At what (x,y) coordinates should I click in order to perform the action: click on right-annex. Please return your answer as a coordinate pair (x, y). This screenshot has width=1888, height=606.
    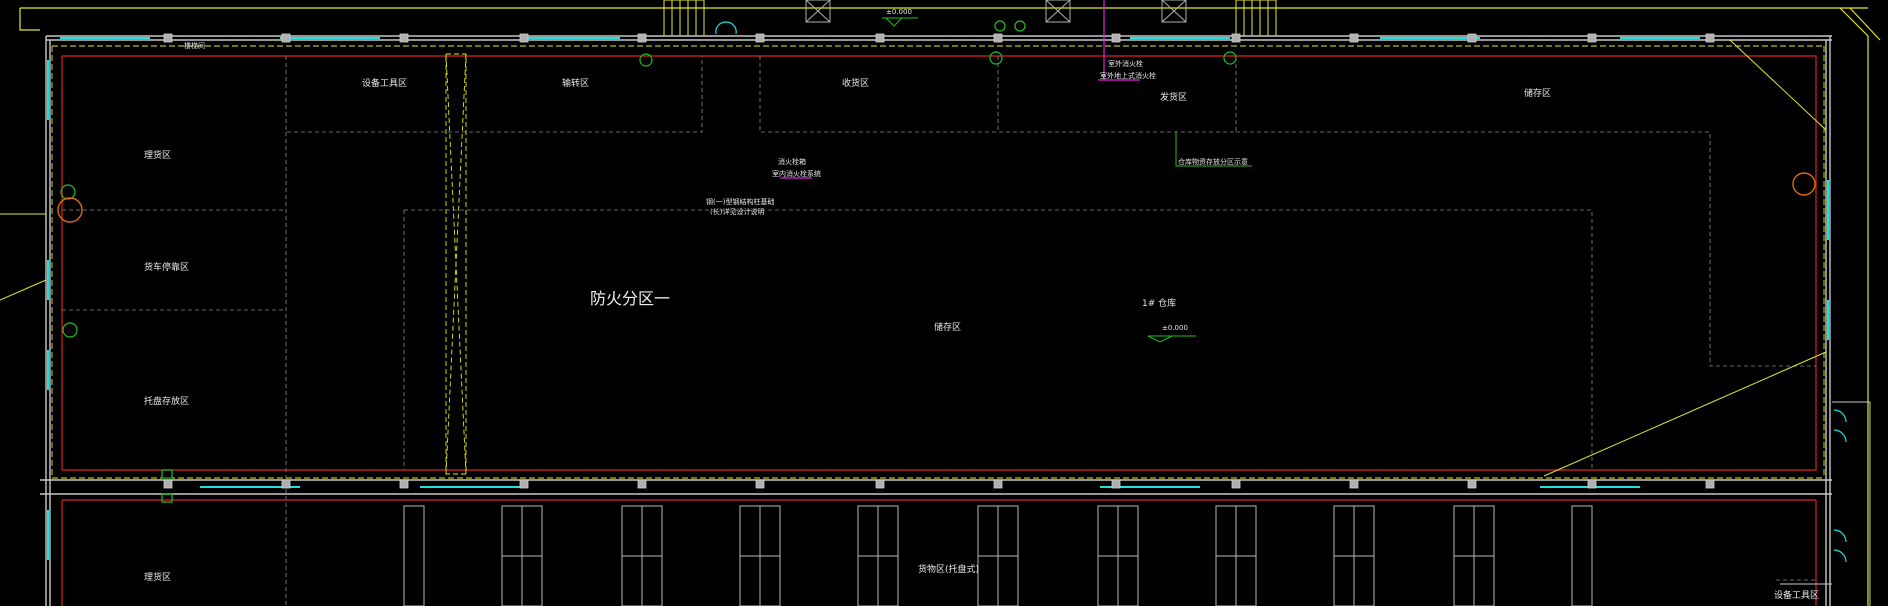
    Looking at the image, I should click on (1825, 503).